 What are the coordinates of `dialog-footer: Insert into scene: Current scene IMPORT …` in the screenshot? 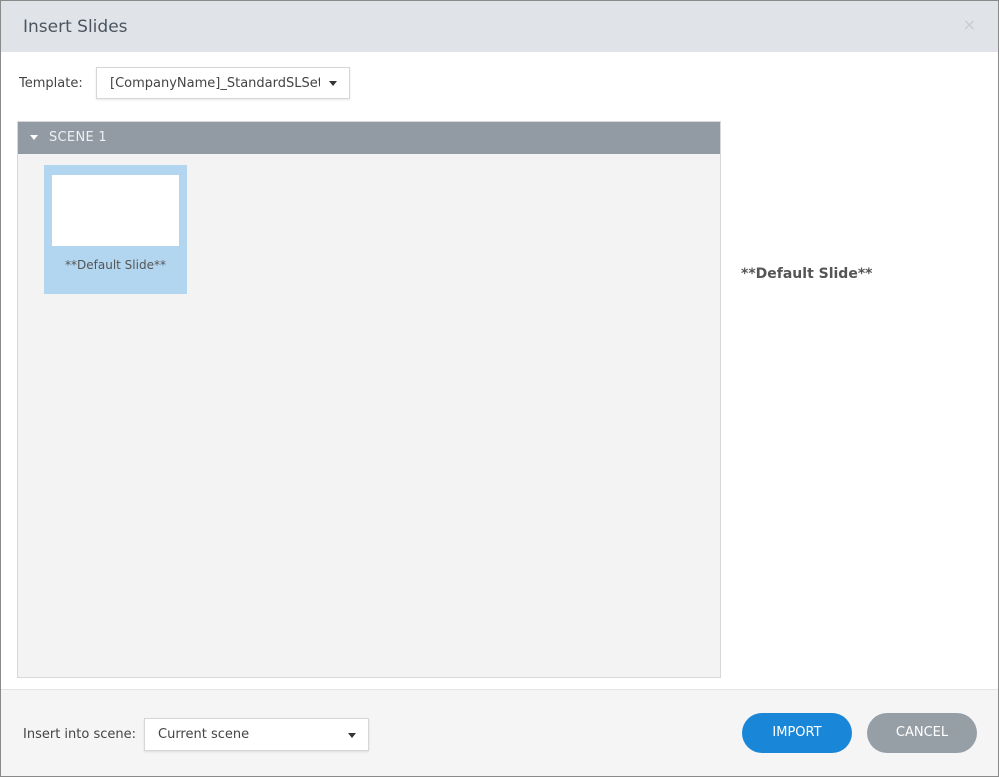 It's located at (499, 732).